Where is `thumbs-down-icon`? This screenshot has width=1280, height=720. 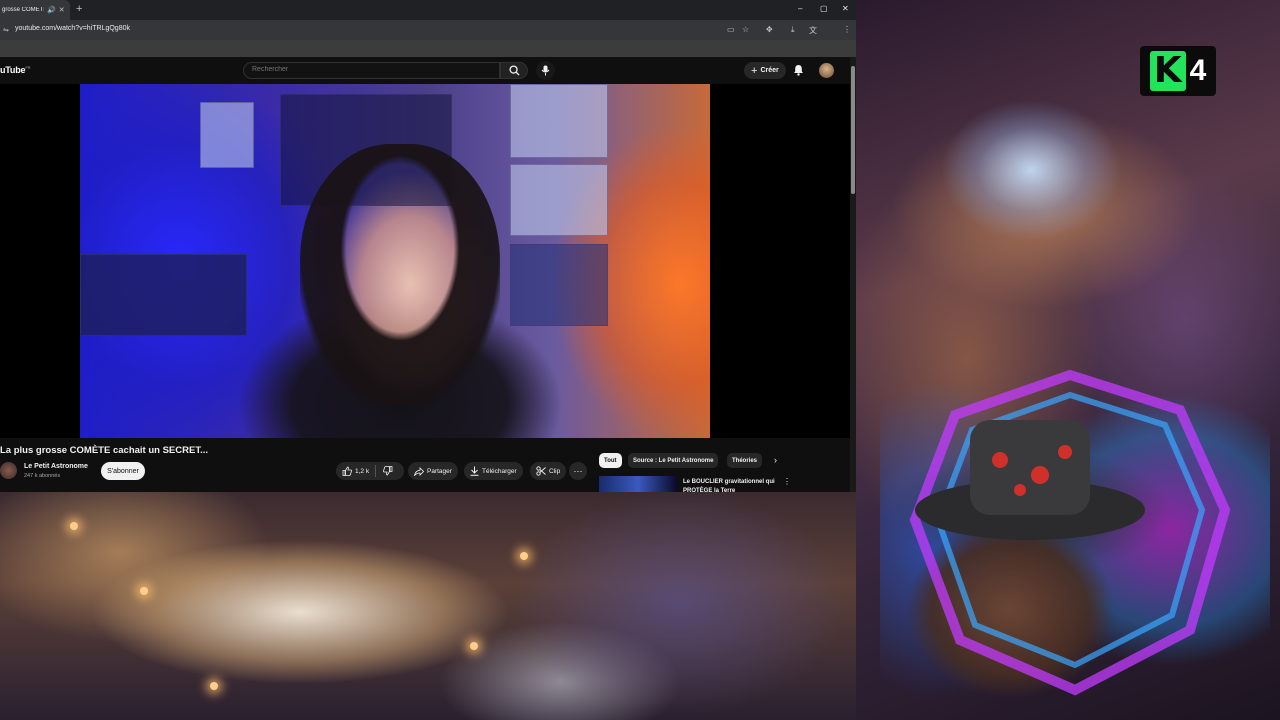 thumbs-down-icon is located at coordinates (388, 471).